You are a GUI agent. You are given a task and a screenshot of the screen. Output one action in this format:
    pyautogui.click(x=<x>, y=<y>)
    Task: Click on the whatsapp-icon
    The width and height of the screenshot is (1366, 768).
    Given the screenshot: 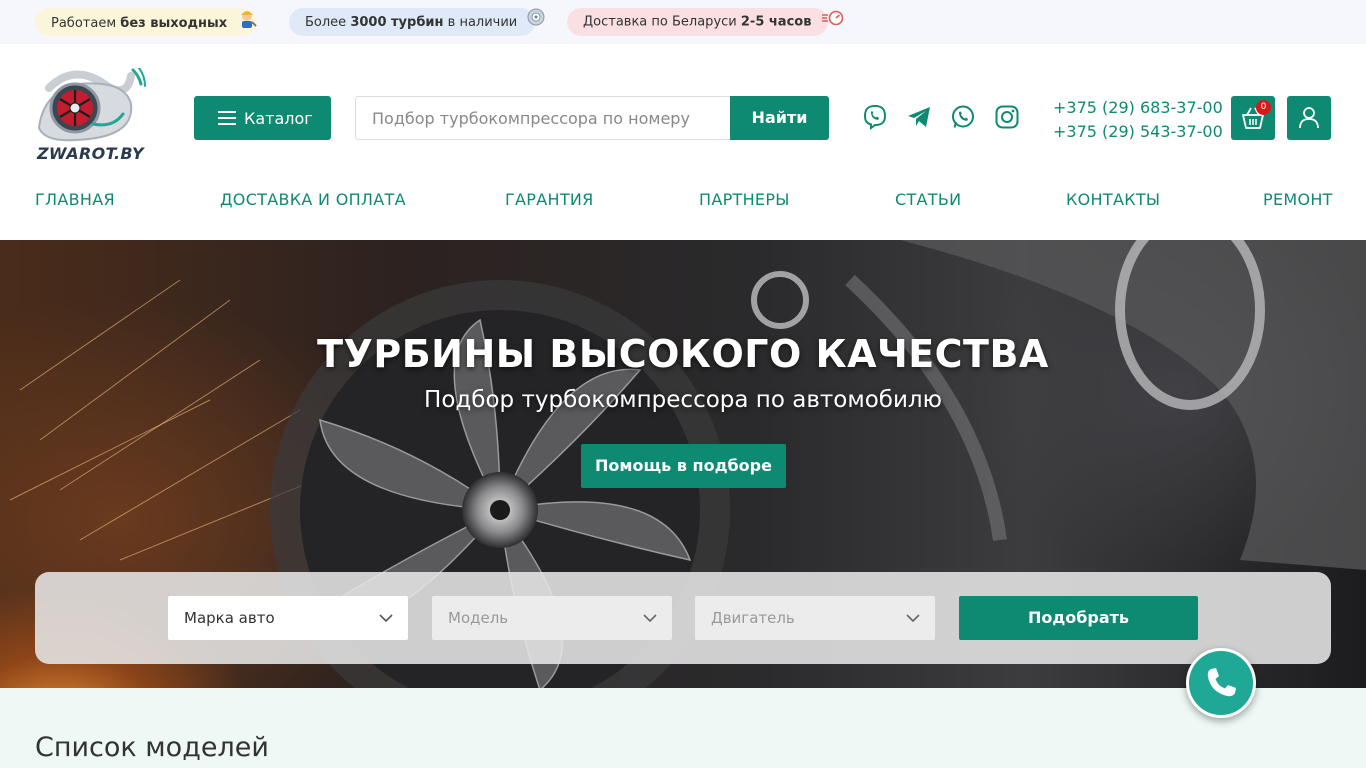 What is the action you would take?
    pyautogui.click(x=963, y=117)
    